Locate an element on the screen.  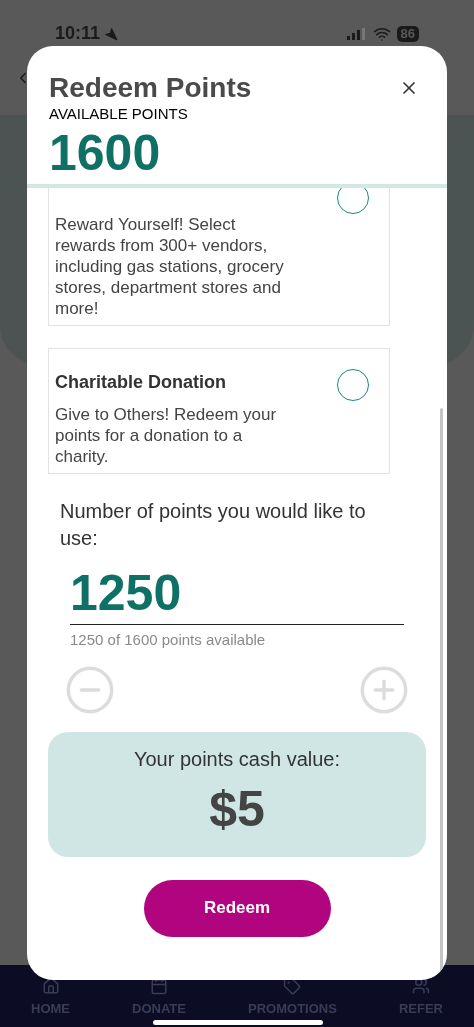
cash-value-label: Your points cash value: is located at coordinates (237, 759).